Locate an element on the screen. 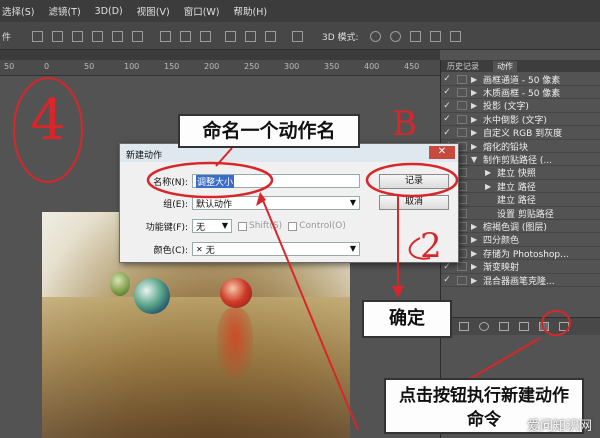 This screenshot has height=438, width=600. handwritten-4: 4 is located at coordinates (48, 120).